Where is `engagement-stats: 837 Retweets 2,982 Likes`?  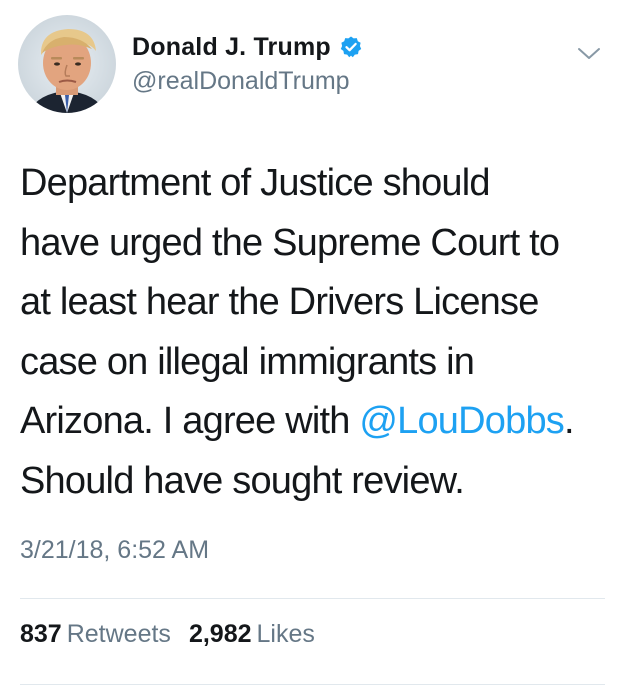
engagement-stats: 837 Retweets 2,982 Likes is located at coordinates (167, 634).